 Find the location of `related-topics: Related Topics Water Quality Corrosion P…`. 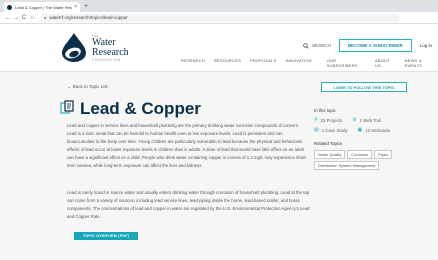

related-topics: Related Topics Water Quality Corrosion P… is located at coordinates (369, 155).